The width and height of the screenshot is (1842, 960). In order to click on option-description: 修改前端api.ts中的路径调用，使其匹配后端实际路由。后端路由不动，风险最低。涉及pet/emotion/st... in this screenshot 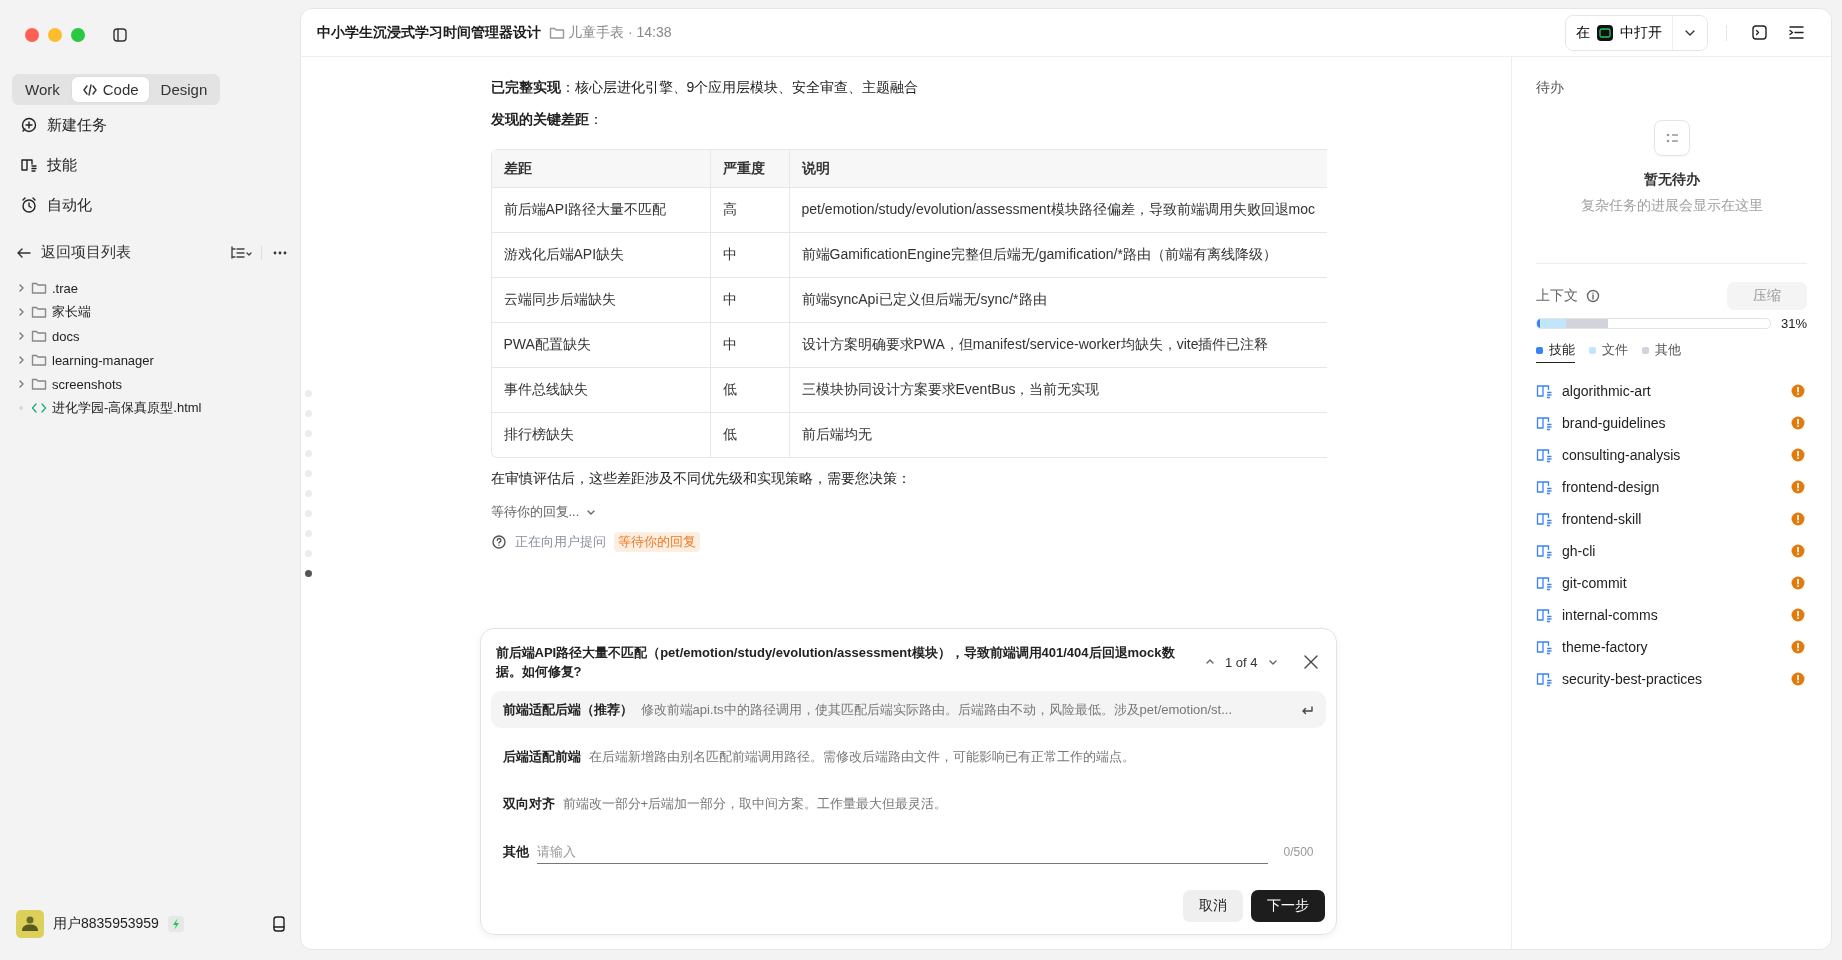, I will do `click(937, 709)`.